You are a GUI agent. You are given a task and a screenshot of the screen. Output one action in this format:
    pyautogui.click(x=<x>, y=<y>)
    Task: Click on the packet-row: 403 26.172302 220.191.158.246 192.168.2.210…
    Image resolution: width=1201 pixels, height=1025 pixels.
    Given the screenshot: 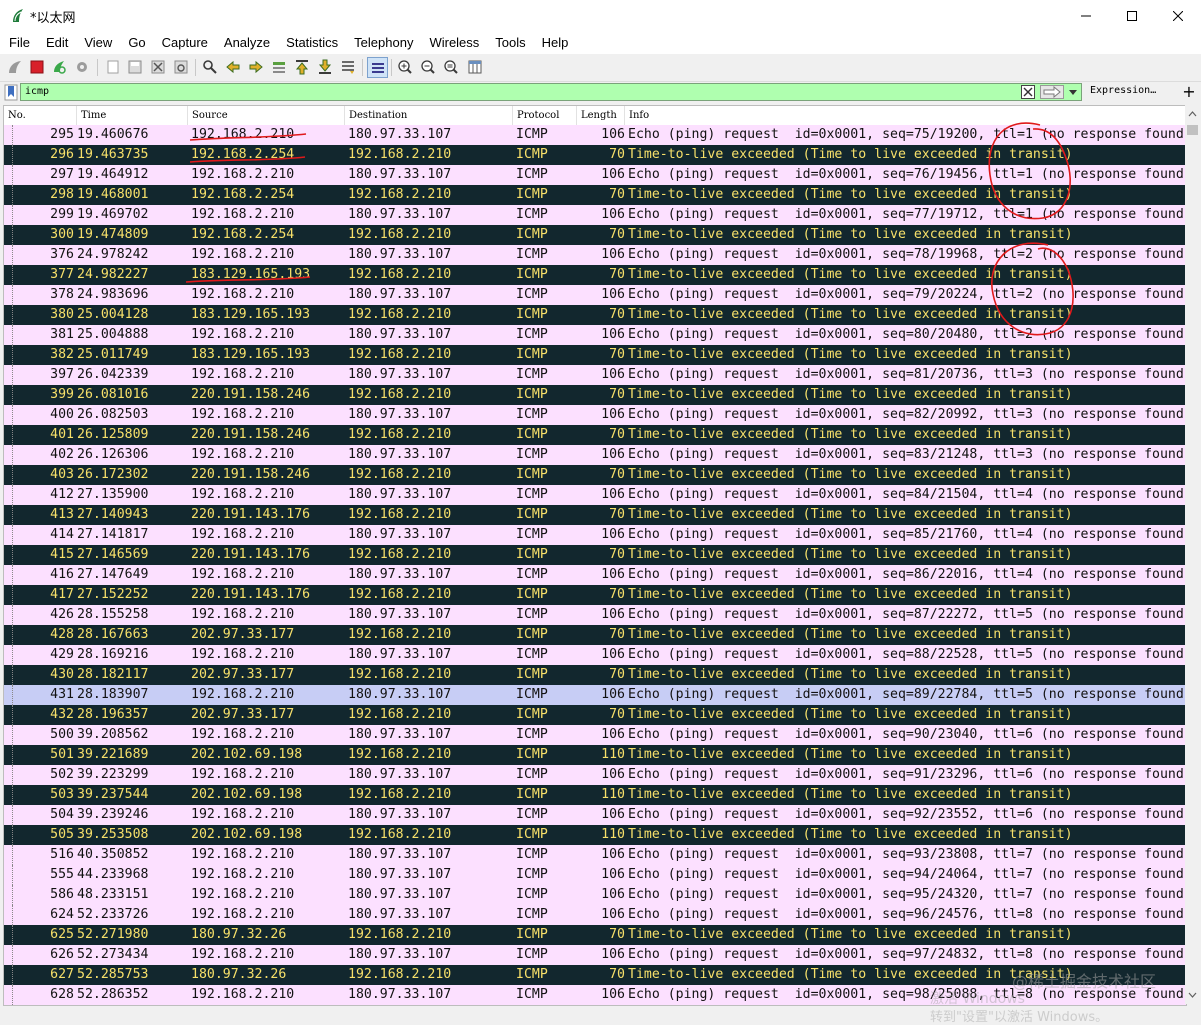 What is the action you would take?
    pyautogui.click(x=595, y=475)
    